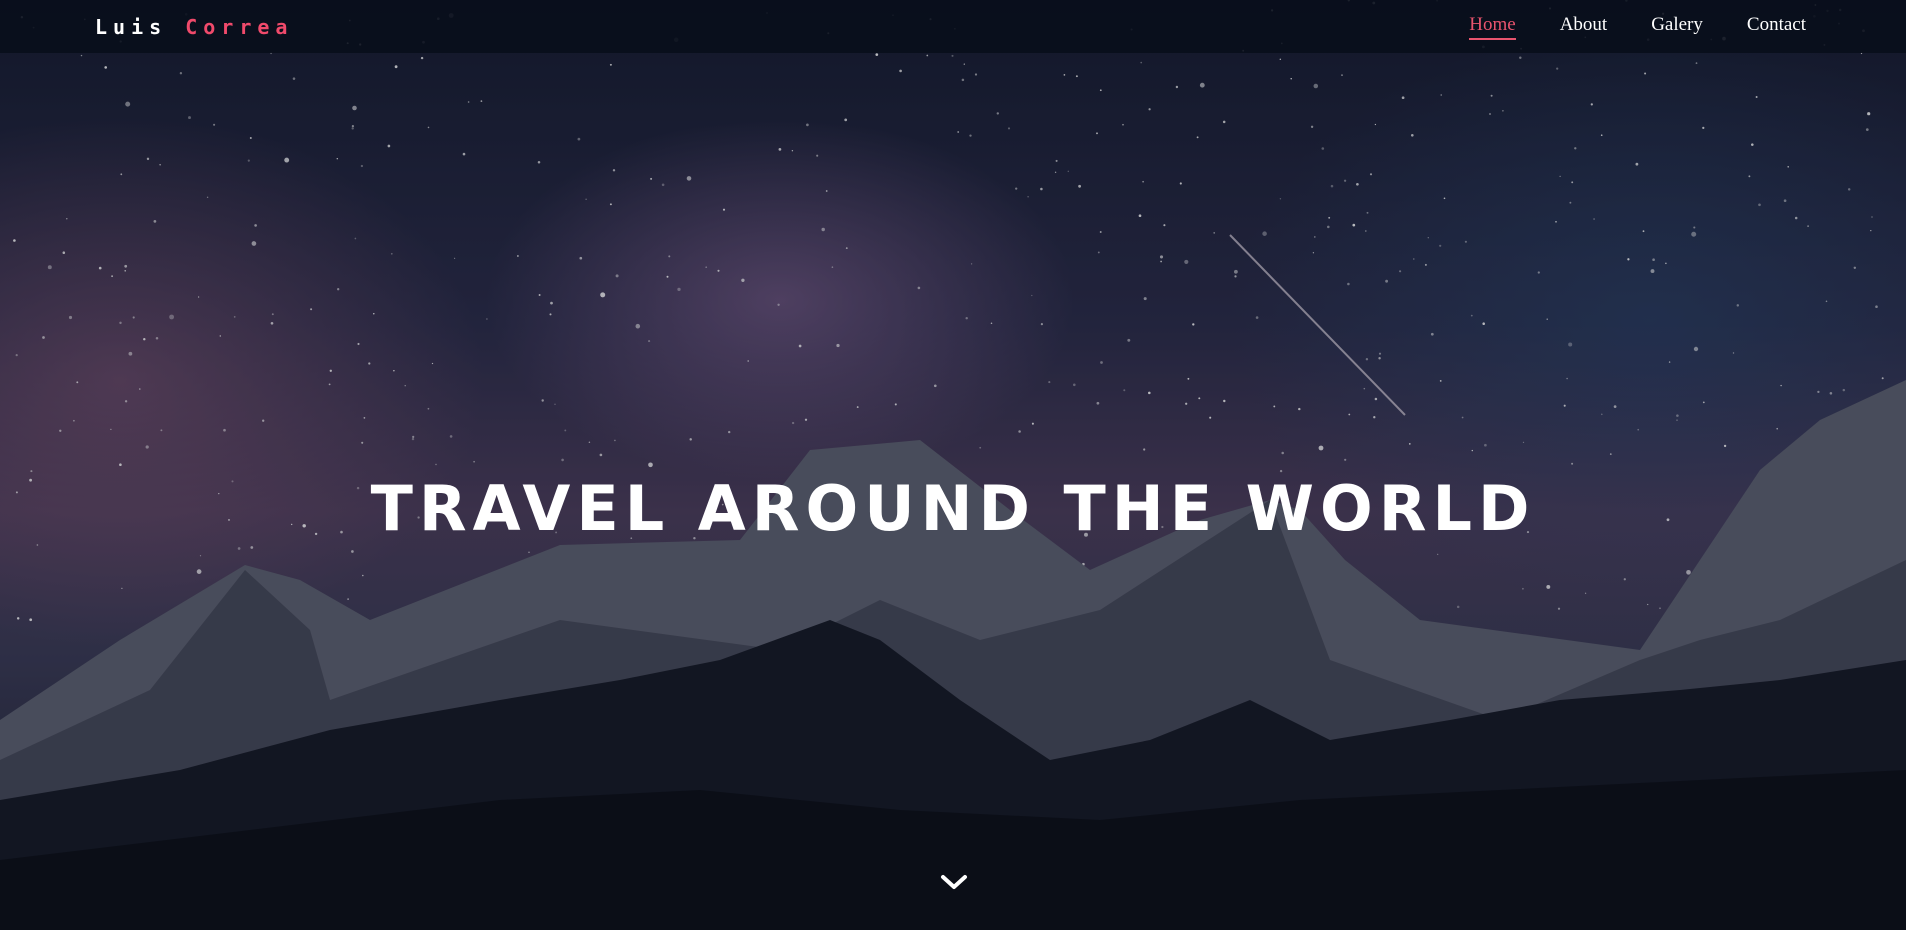 The height and width of the screenshot is (930, 1906). Describe the element at coordinates (953, 26) in the screenshot. I see `top-navbar: Luis Correa Home About Galery Contact` at that location.